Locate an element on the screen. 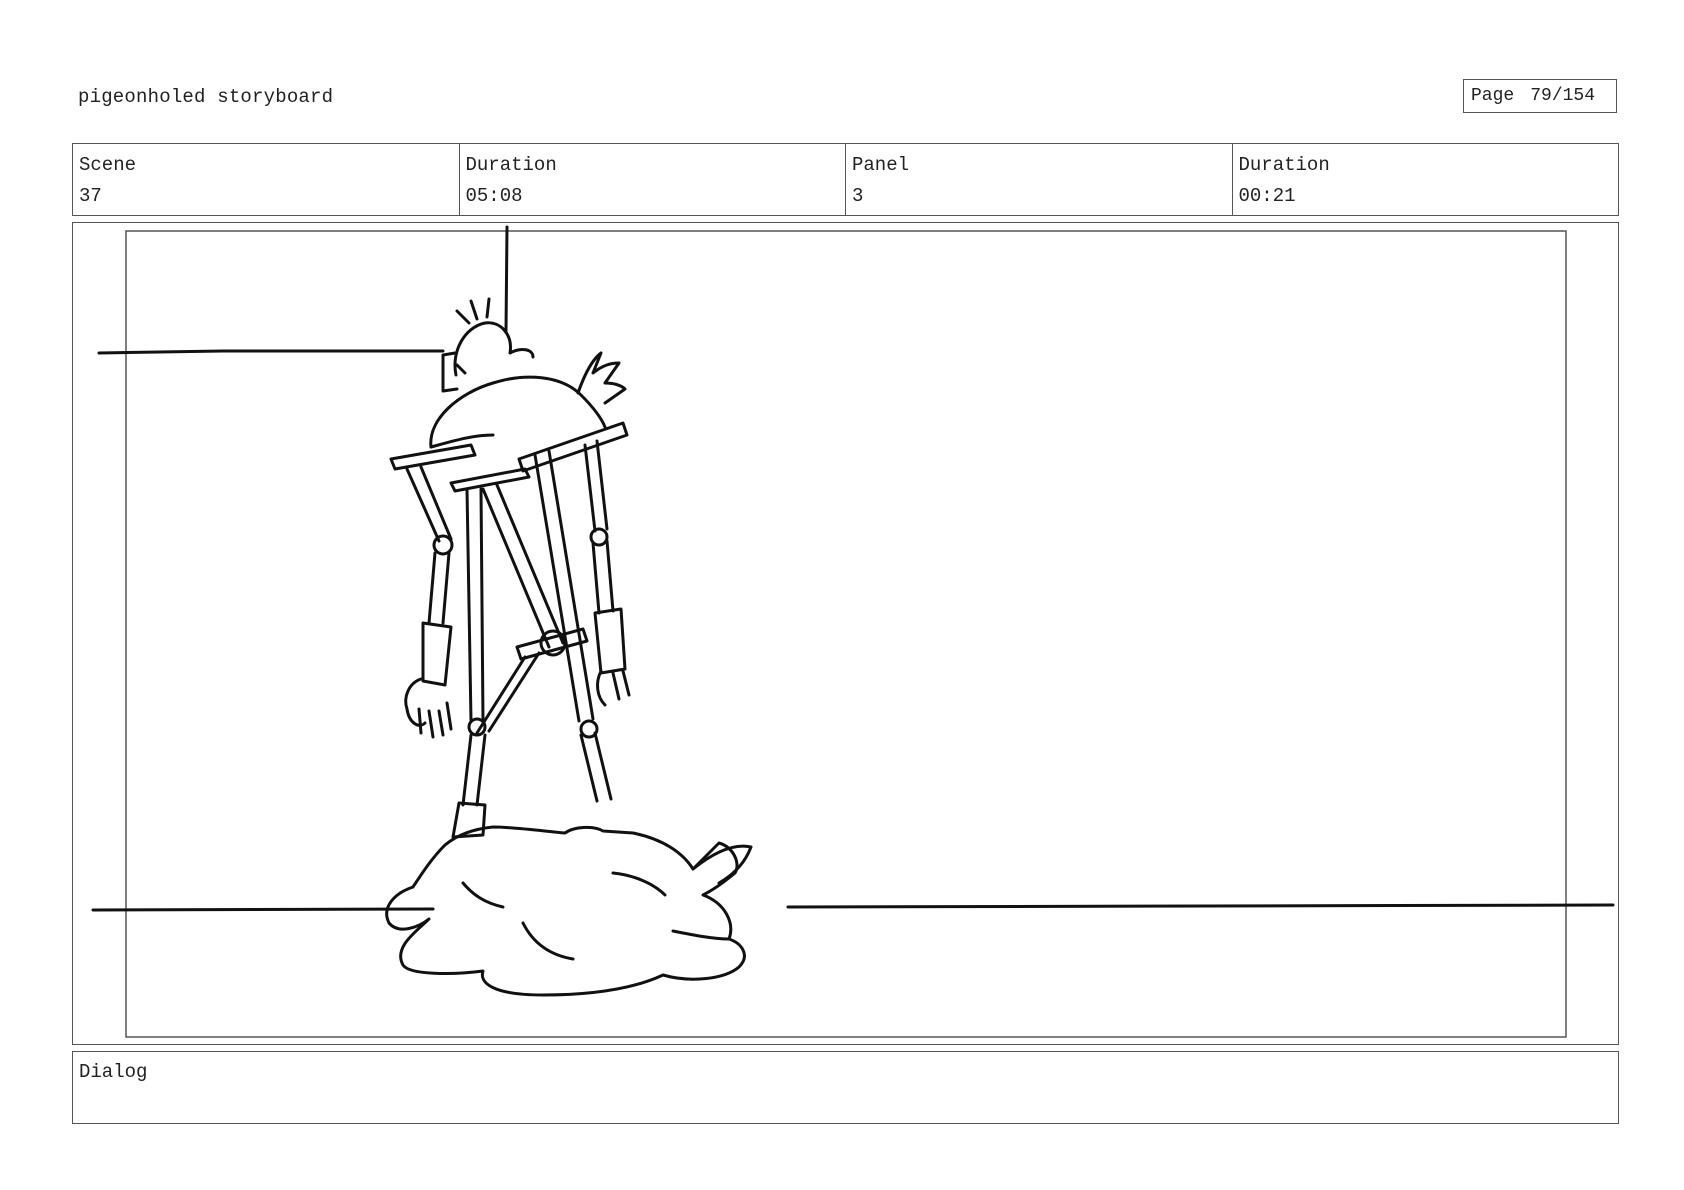 This screenshot has height=1190, width=1684. floor-line-left is located at coordinates (263, 909).